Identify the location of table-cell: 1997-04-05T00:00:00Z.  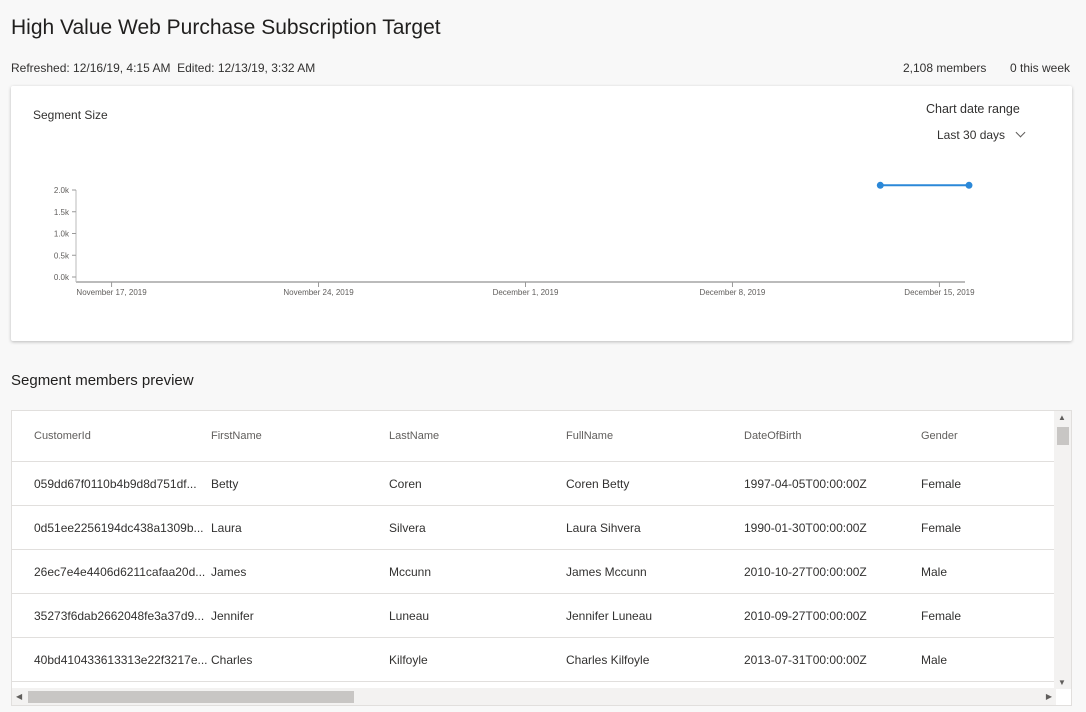
(805, 484).